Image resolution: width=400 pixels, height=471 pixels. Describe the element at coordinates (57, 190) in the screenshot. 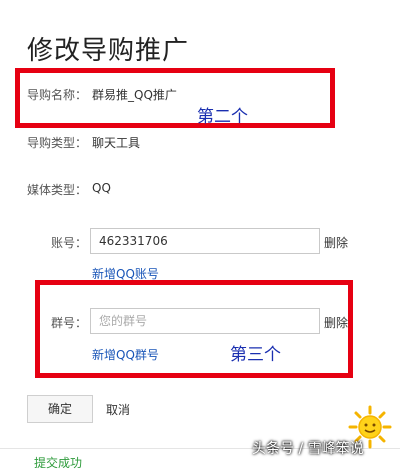

I see `media-label: 媒体类型：` at that location.